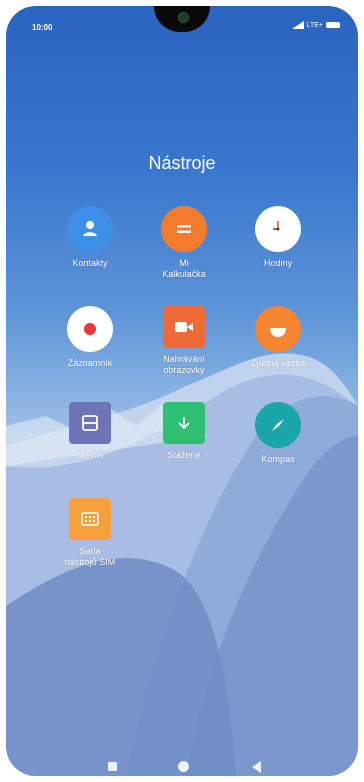  I want to click on app-skener: Skener, so click(90, 431).